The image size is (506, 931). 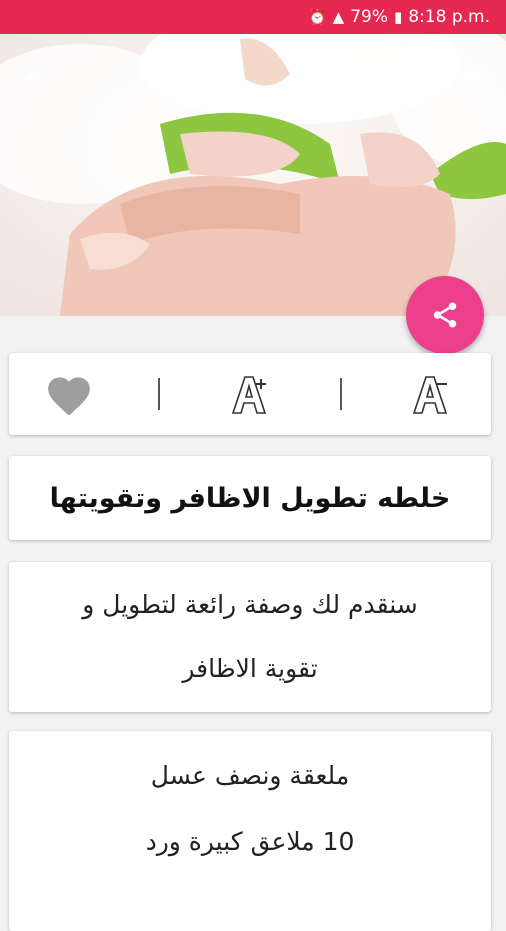 I want to click on article-toolbar, so click(x=250, y=394).